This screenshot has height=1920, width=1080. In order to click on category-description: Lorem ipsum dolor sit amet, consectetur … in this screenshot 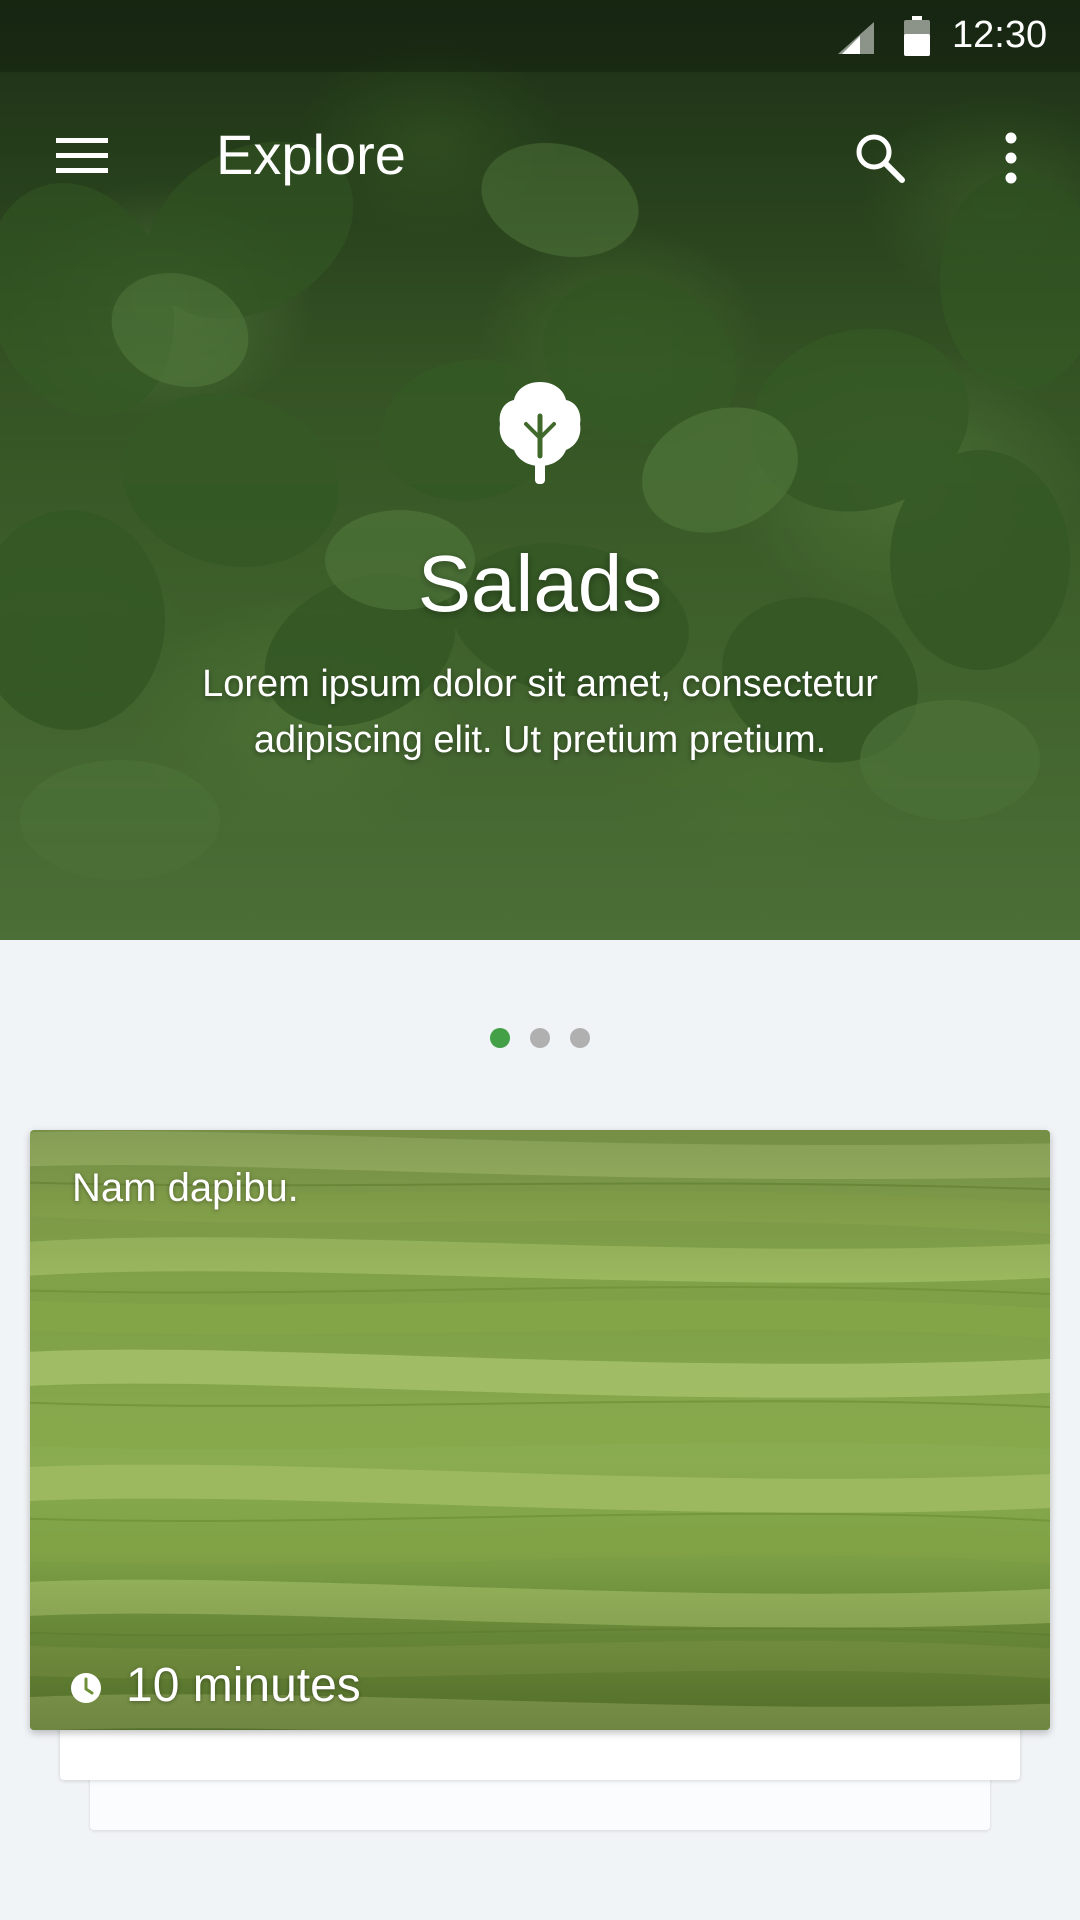, I will do `click(540, 712)`.